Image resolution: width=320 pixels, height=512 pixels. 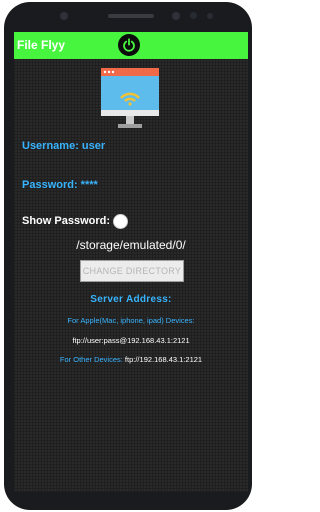 I want to click on app-bar: File Flyy, so click(x=131, y=45).